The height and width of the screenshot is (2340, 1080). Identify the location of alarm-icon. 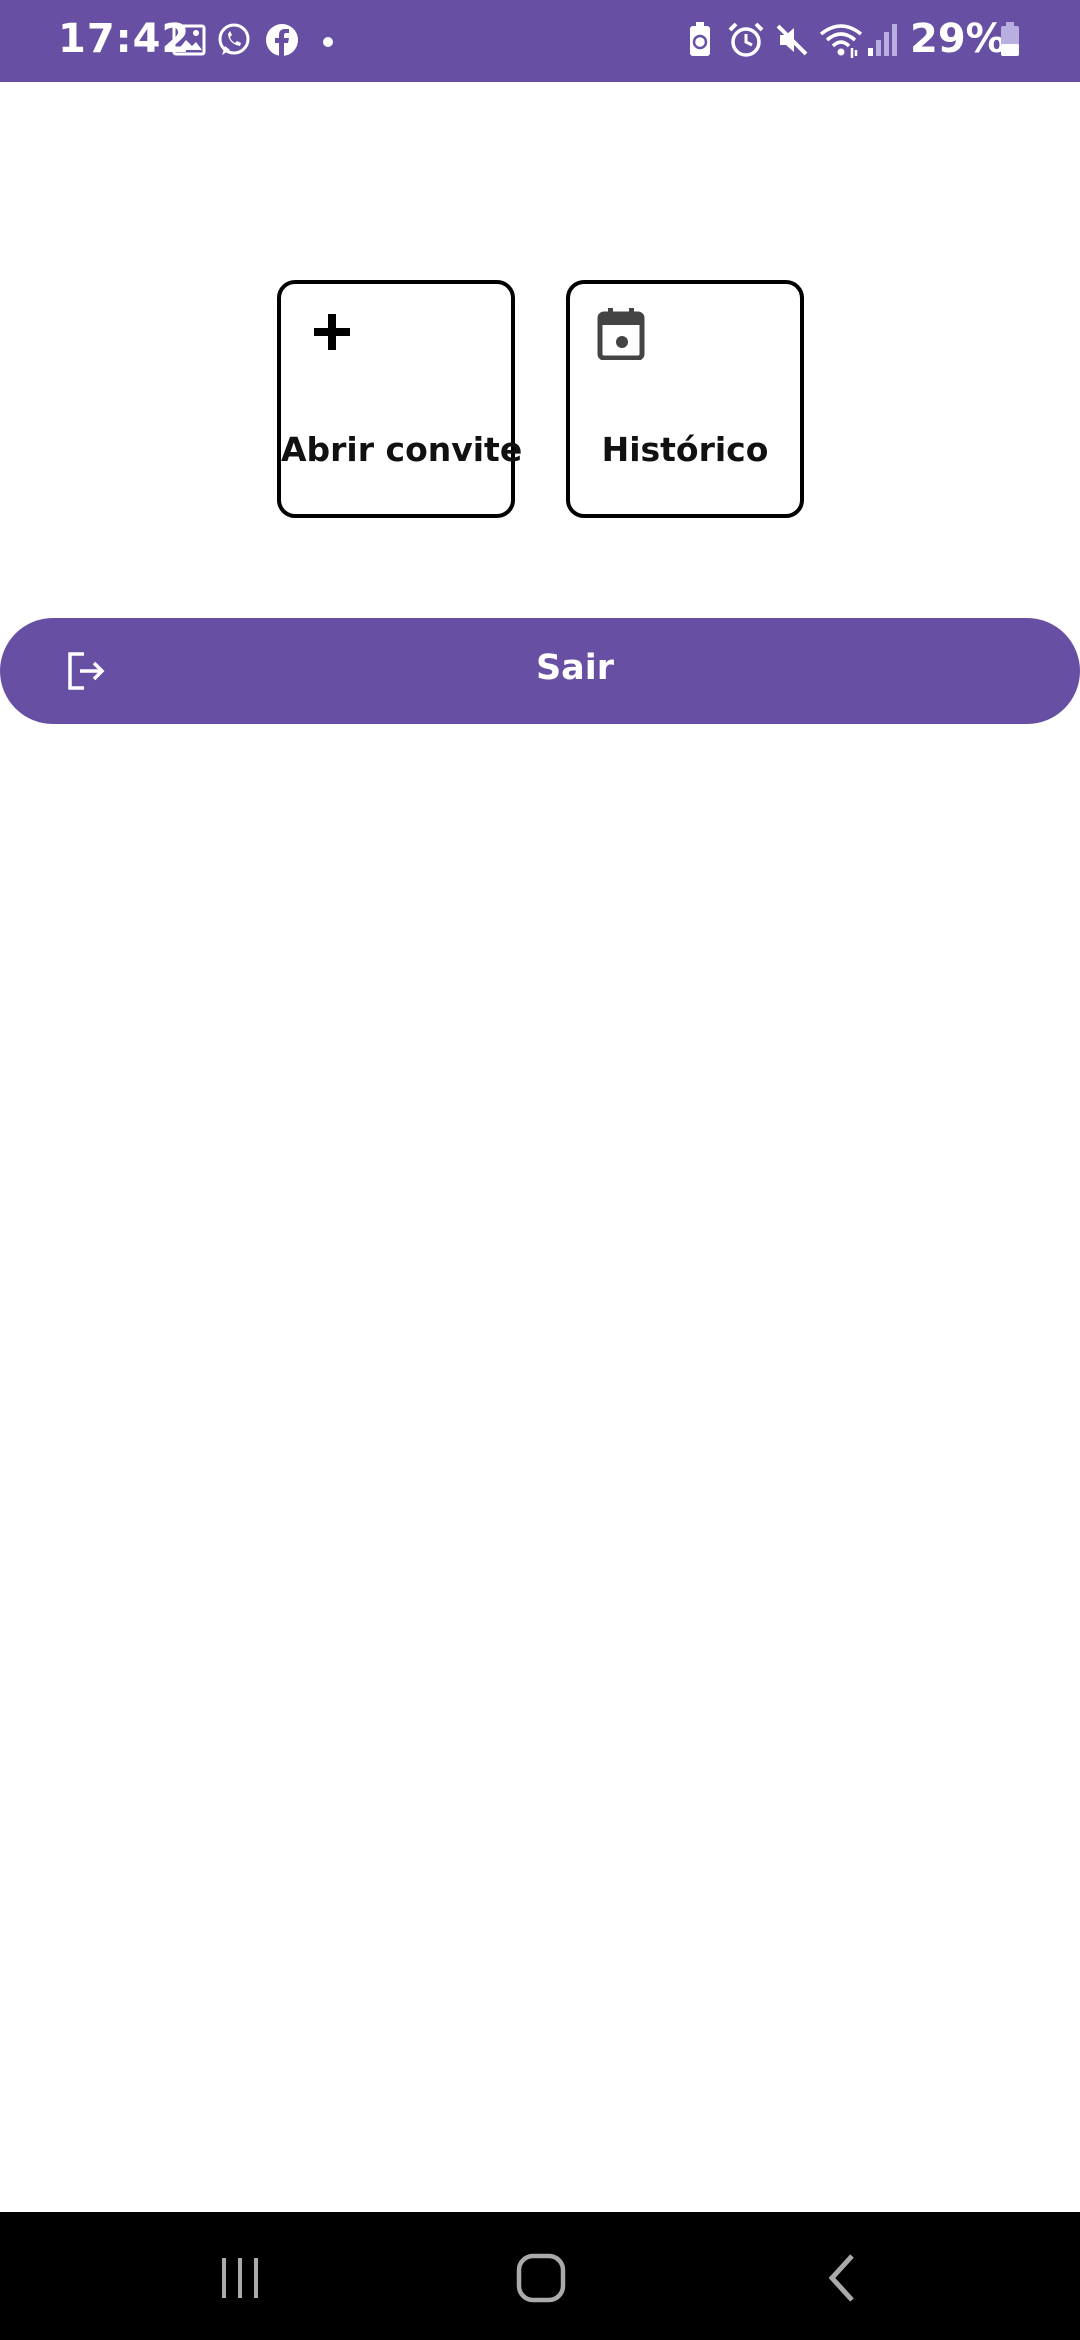
(746, 39).